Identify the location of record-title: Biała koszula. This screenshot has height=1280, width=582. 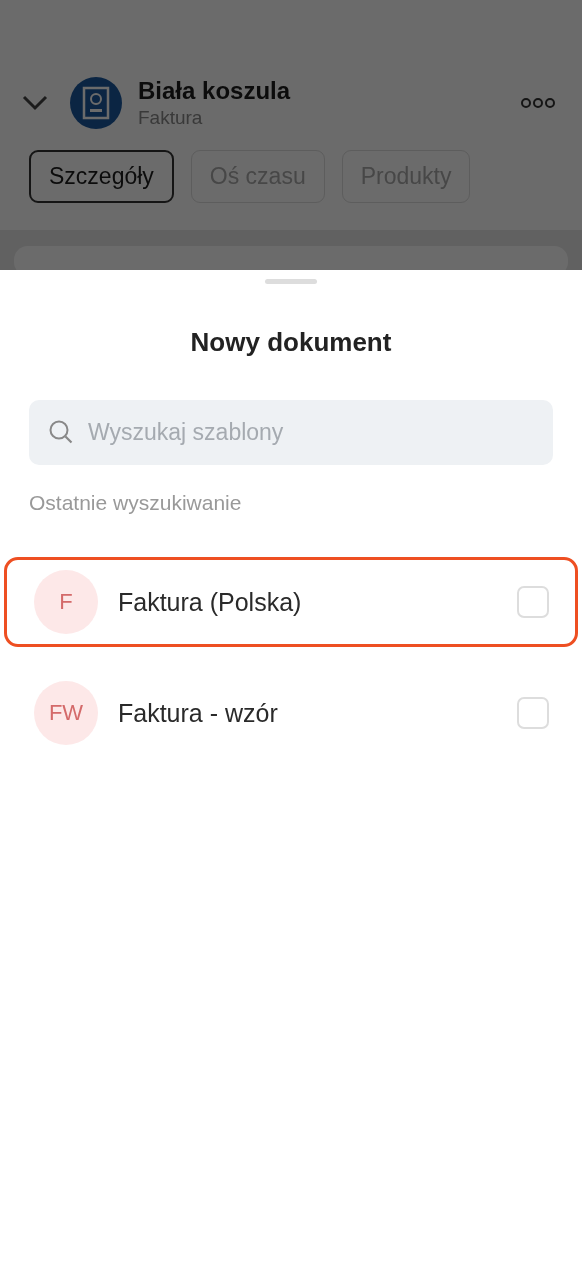
(215, 91).